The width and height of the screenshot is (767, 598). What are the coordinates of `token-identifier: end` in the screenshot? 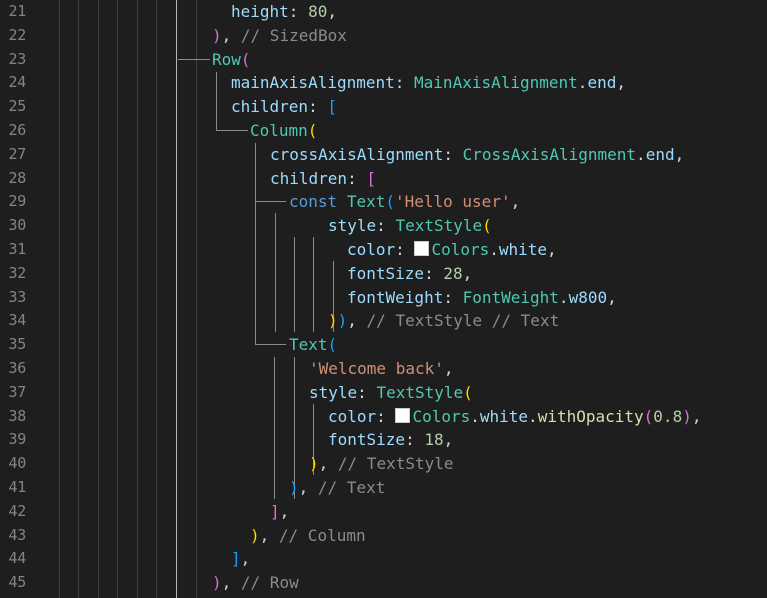 It's located at (660, 154).